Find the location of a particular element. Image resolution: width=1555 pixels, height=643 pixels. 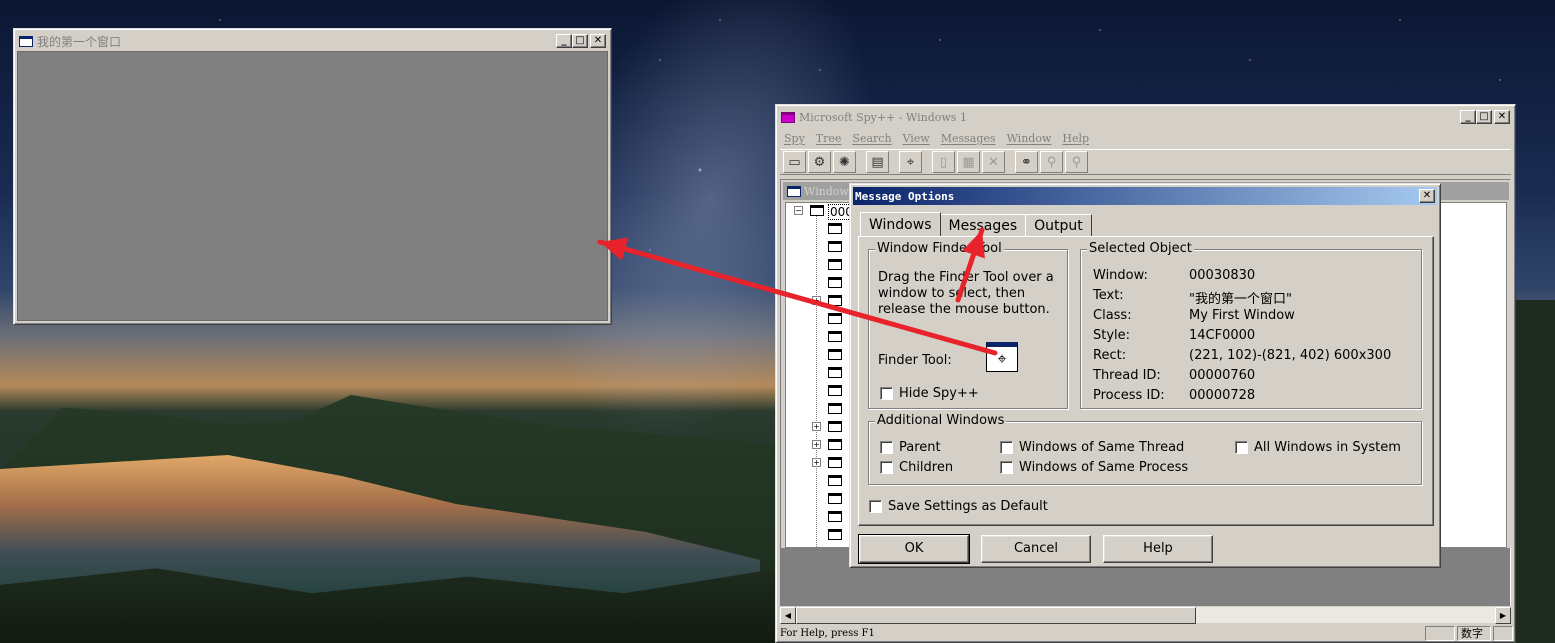

spy-minimize-button: _ is located at coordinates (1468, 117).